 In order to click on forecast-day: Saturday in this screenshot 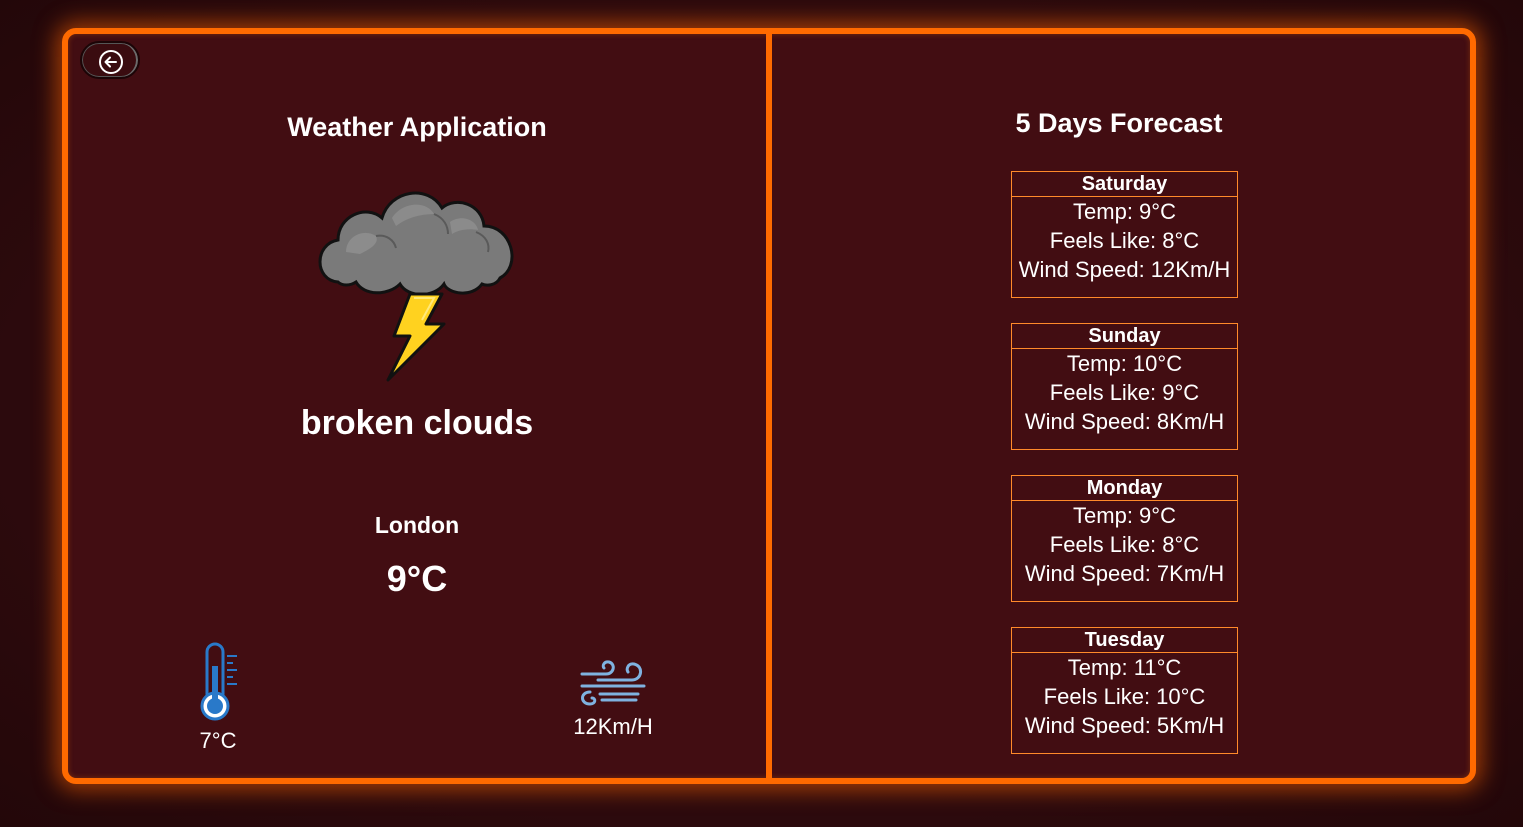, I will do `click(1124, 184)`.